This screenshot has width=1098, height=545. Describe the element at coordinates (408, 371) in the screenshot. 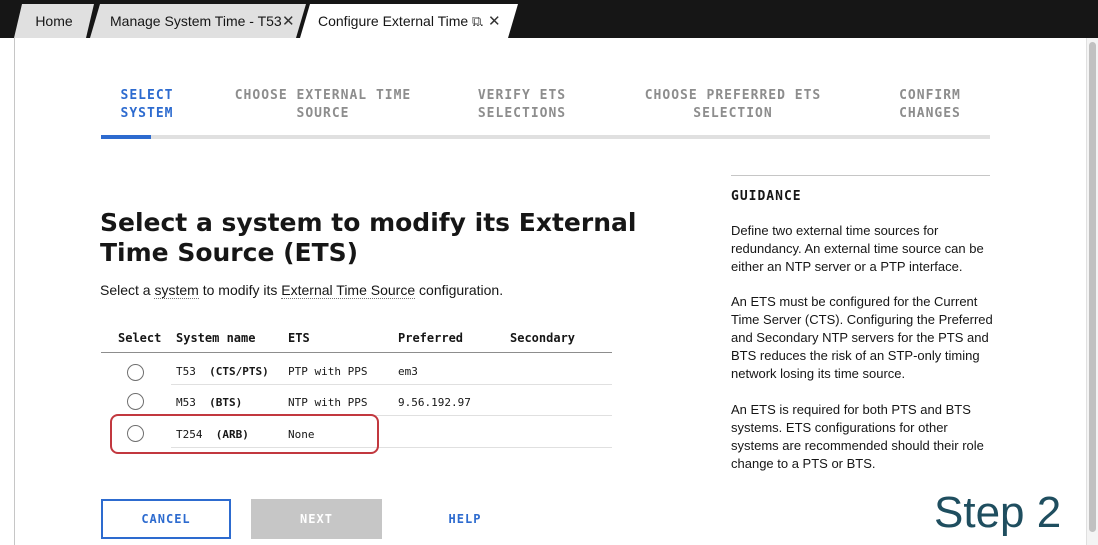

I see `table-cell-preferred: em3` at that location.